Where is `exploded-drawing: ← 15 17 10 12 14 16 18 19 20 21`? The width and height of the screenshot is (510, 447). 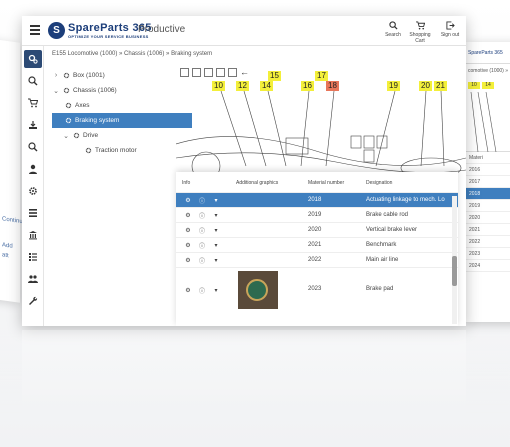
exploded-drawing: ← 15 17 10 12 14 16 18 19 20 21 is located at coordinates (321, 121).